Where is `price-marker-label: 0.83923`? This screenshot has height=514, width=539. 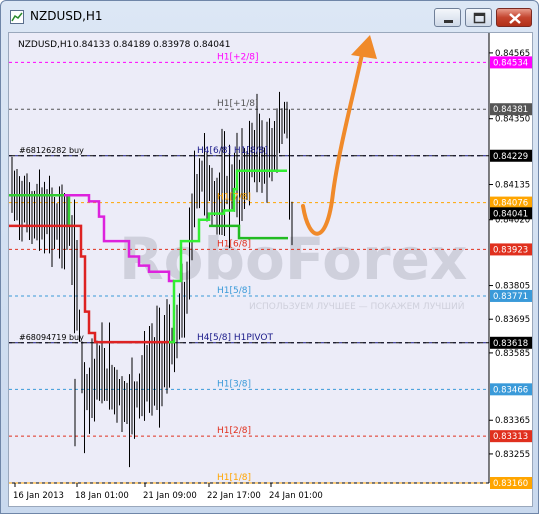
price-marker-label: 0.83923 is located at coordinates (510, 250).